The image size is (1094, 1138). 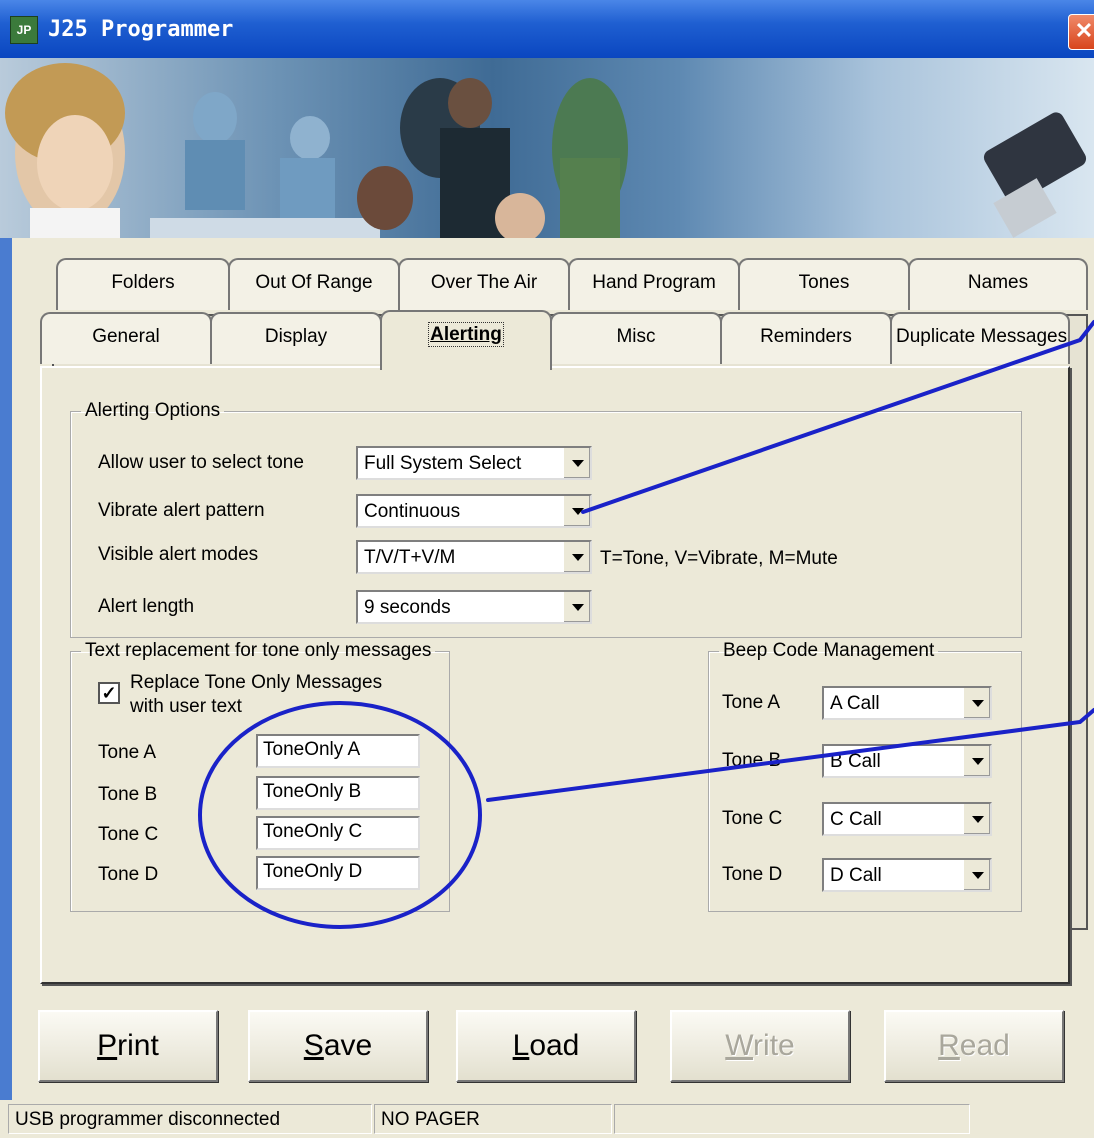 I want to click on vibrate-alert-pattern-dropdown: Continuous, so click(x=474, y=511).